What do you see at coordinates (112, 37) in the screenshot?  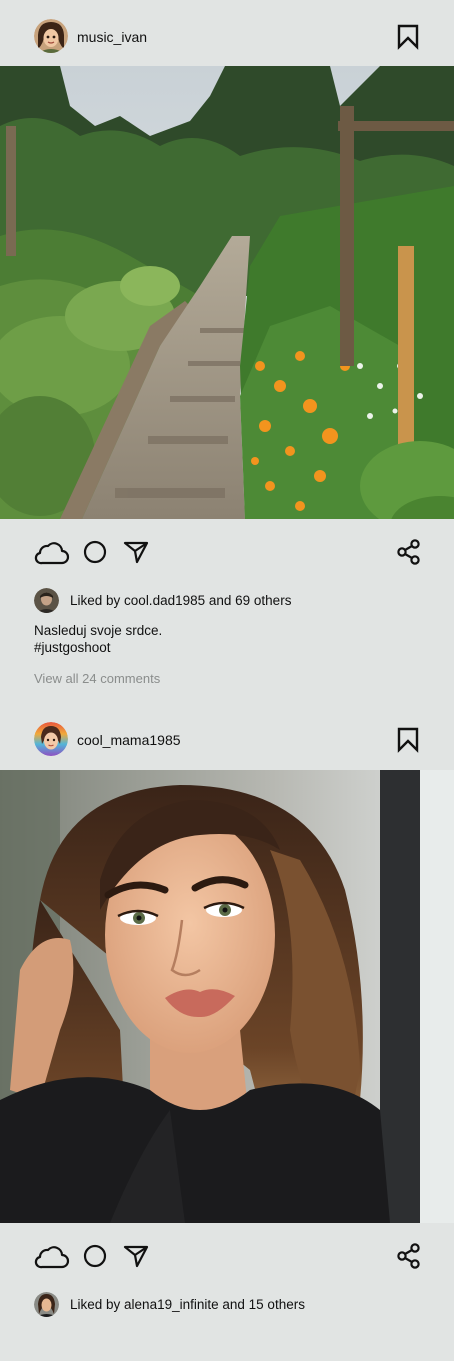 I see `username: music_ivan` at bounding box center [112, 37].